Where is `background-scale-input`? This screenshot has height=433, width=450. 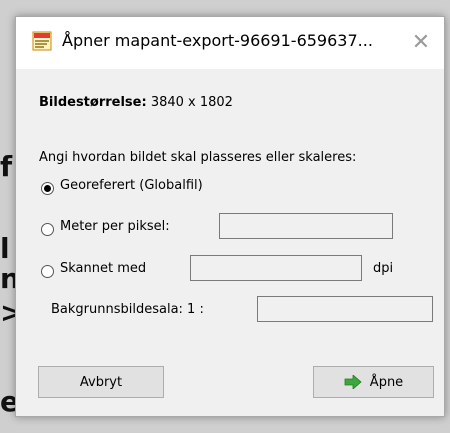 background-scale-input is located at coordinates (345, 309).